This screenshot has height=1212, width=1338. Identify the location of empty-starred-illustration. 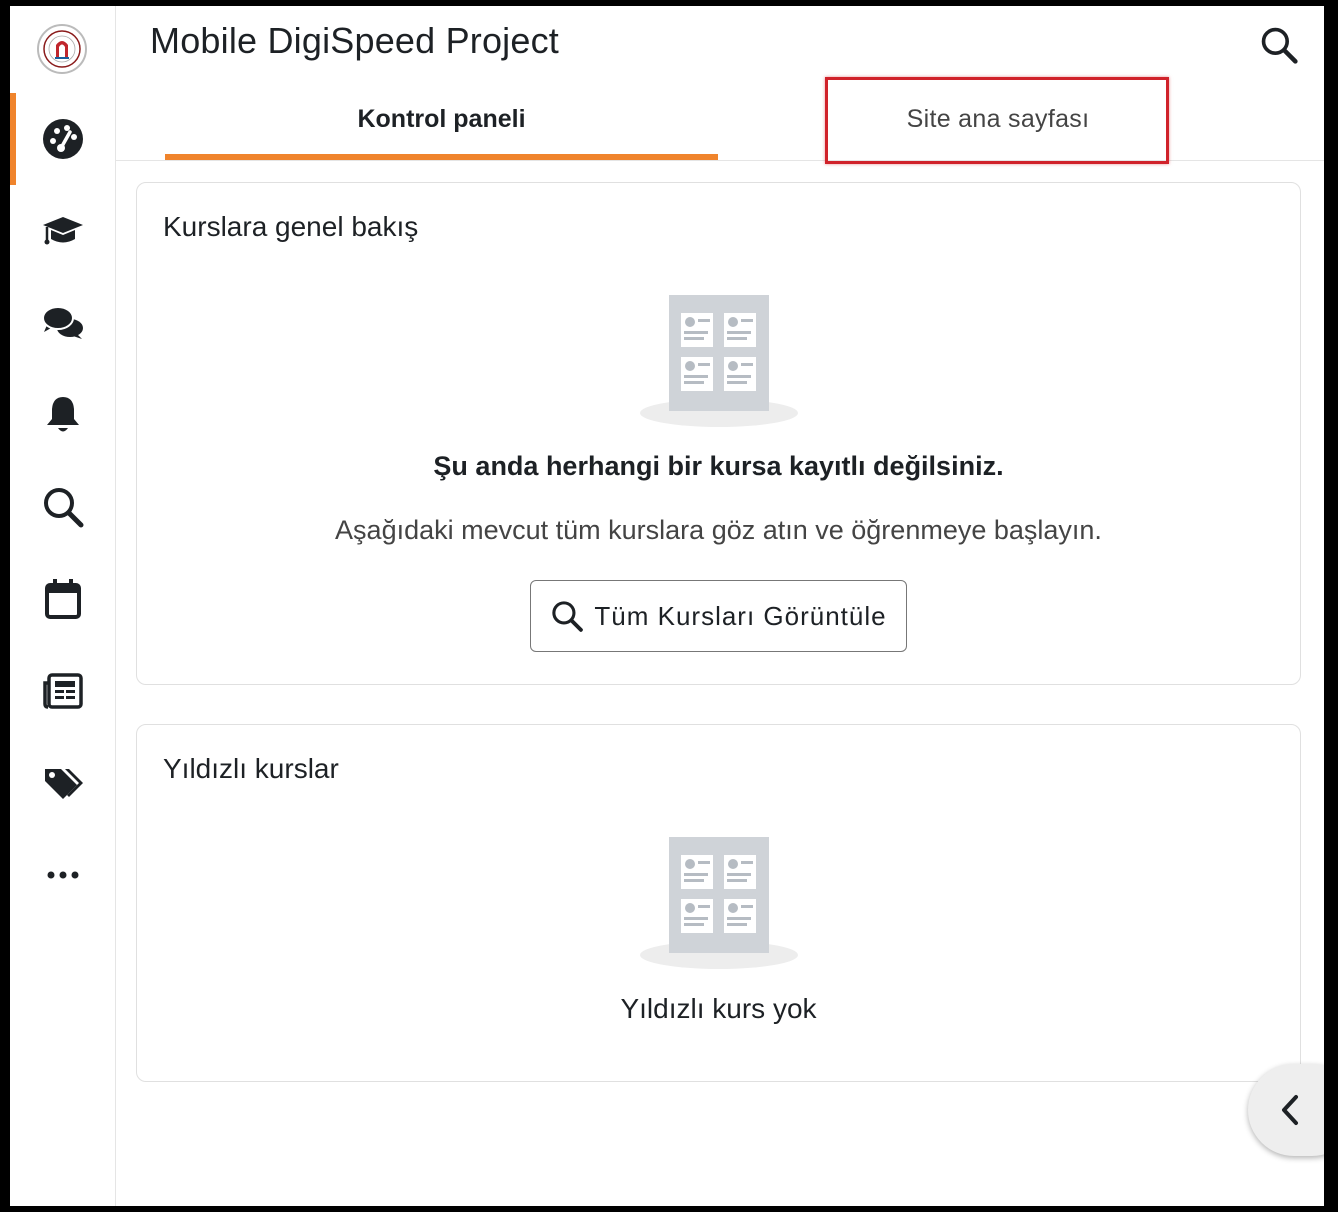
(719, 903).